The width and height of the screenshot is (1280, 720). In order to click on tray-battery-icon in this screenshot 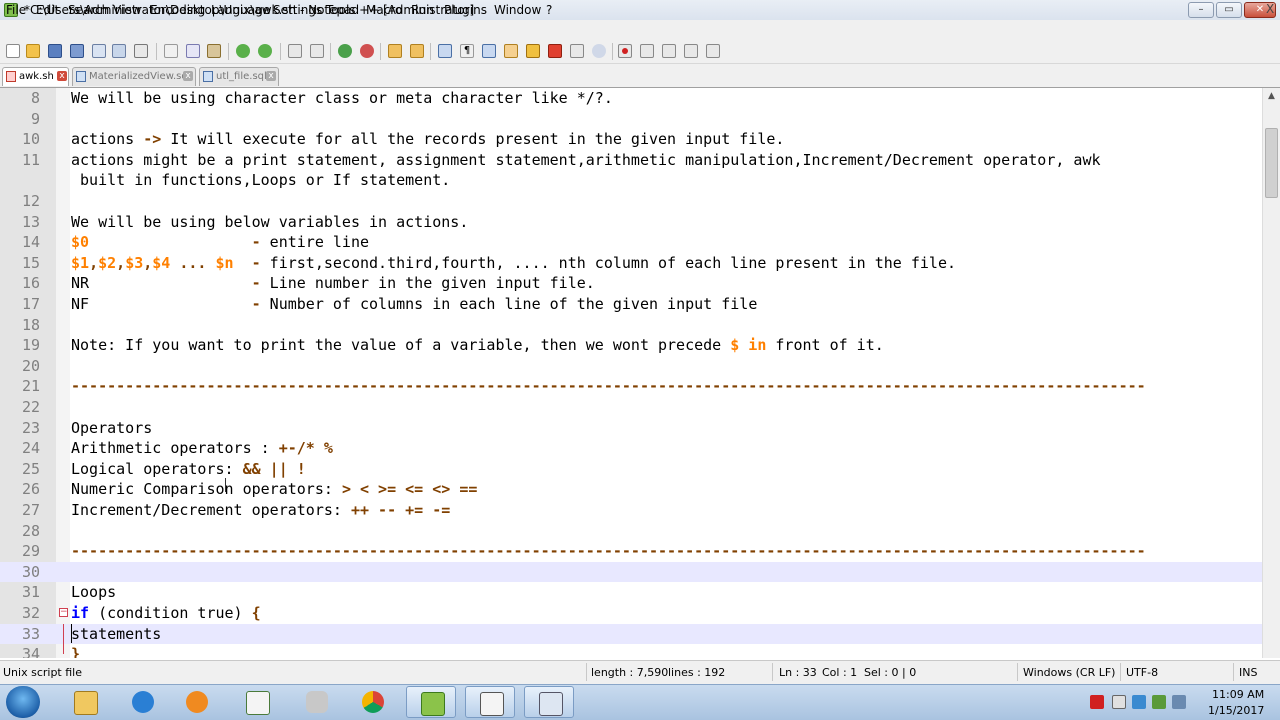, I will do `click(1119, 702)`.